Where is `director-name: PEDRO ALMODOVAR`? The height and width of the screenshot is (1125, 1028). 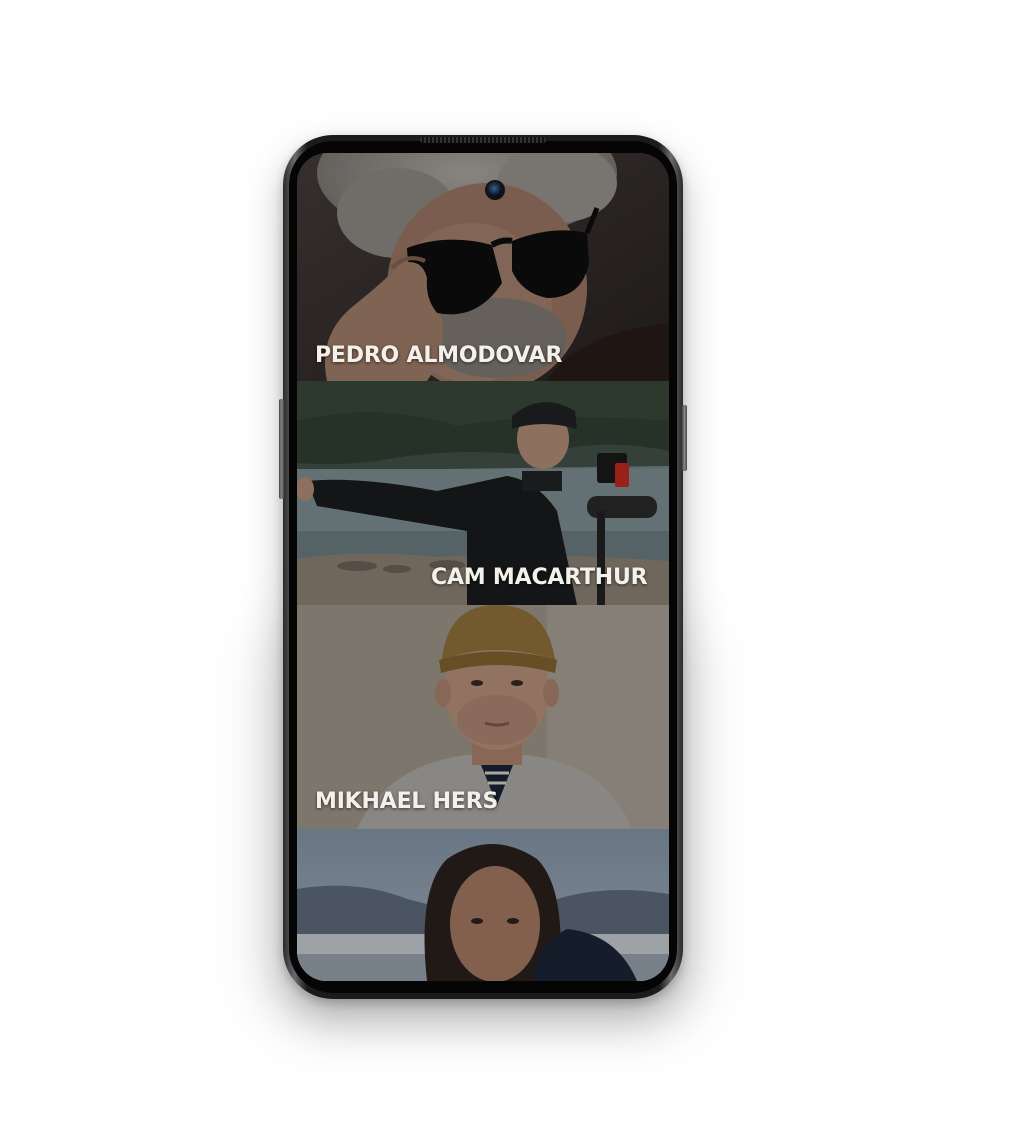 director-name: PEDRO ALMODOVAR is located at coordinates (439, 355).